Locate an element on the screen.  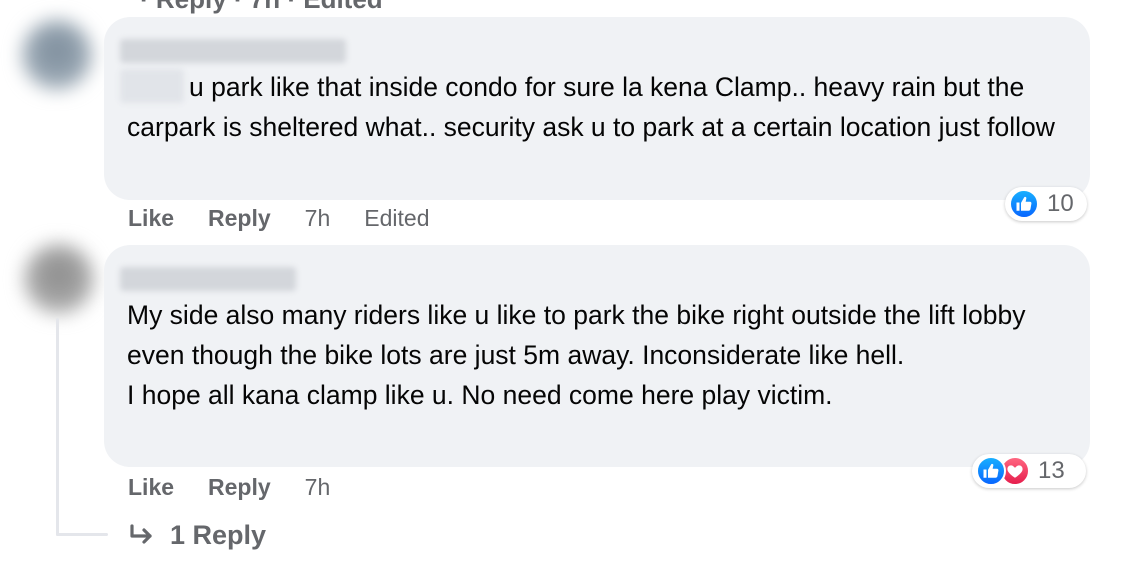
comment-actions: Like Reply 7h is located at coordinates (246, 487).